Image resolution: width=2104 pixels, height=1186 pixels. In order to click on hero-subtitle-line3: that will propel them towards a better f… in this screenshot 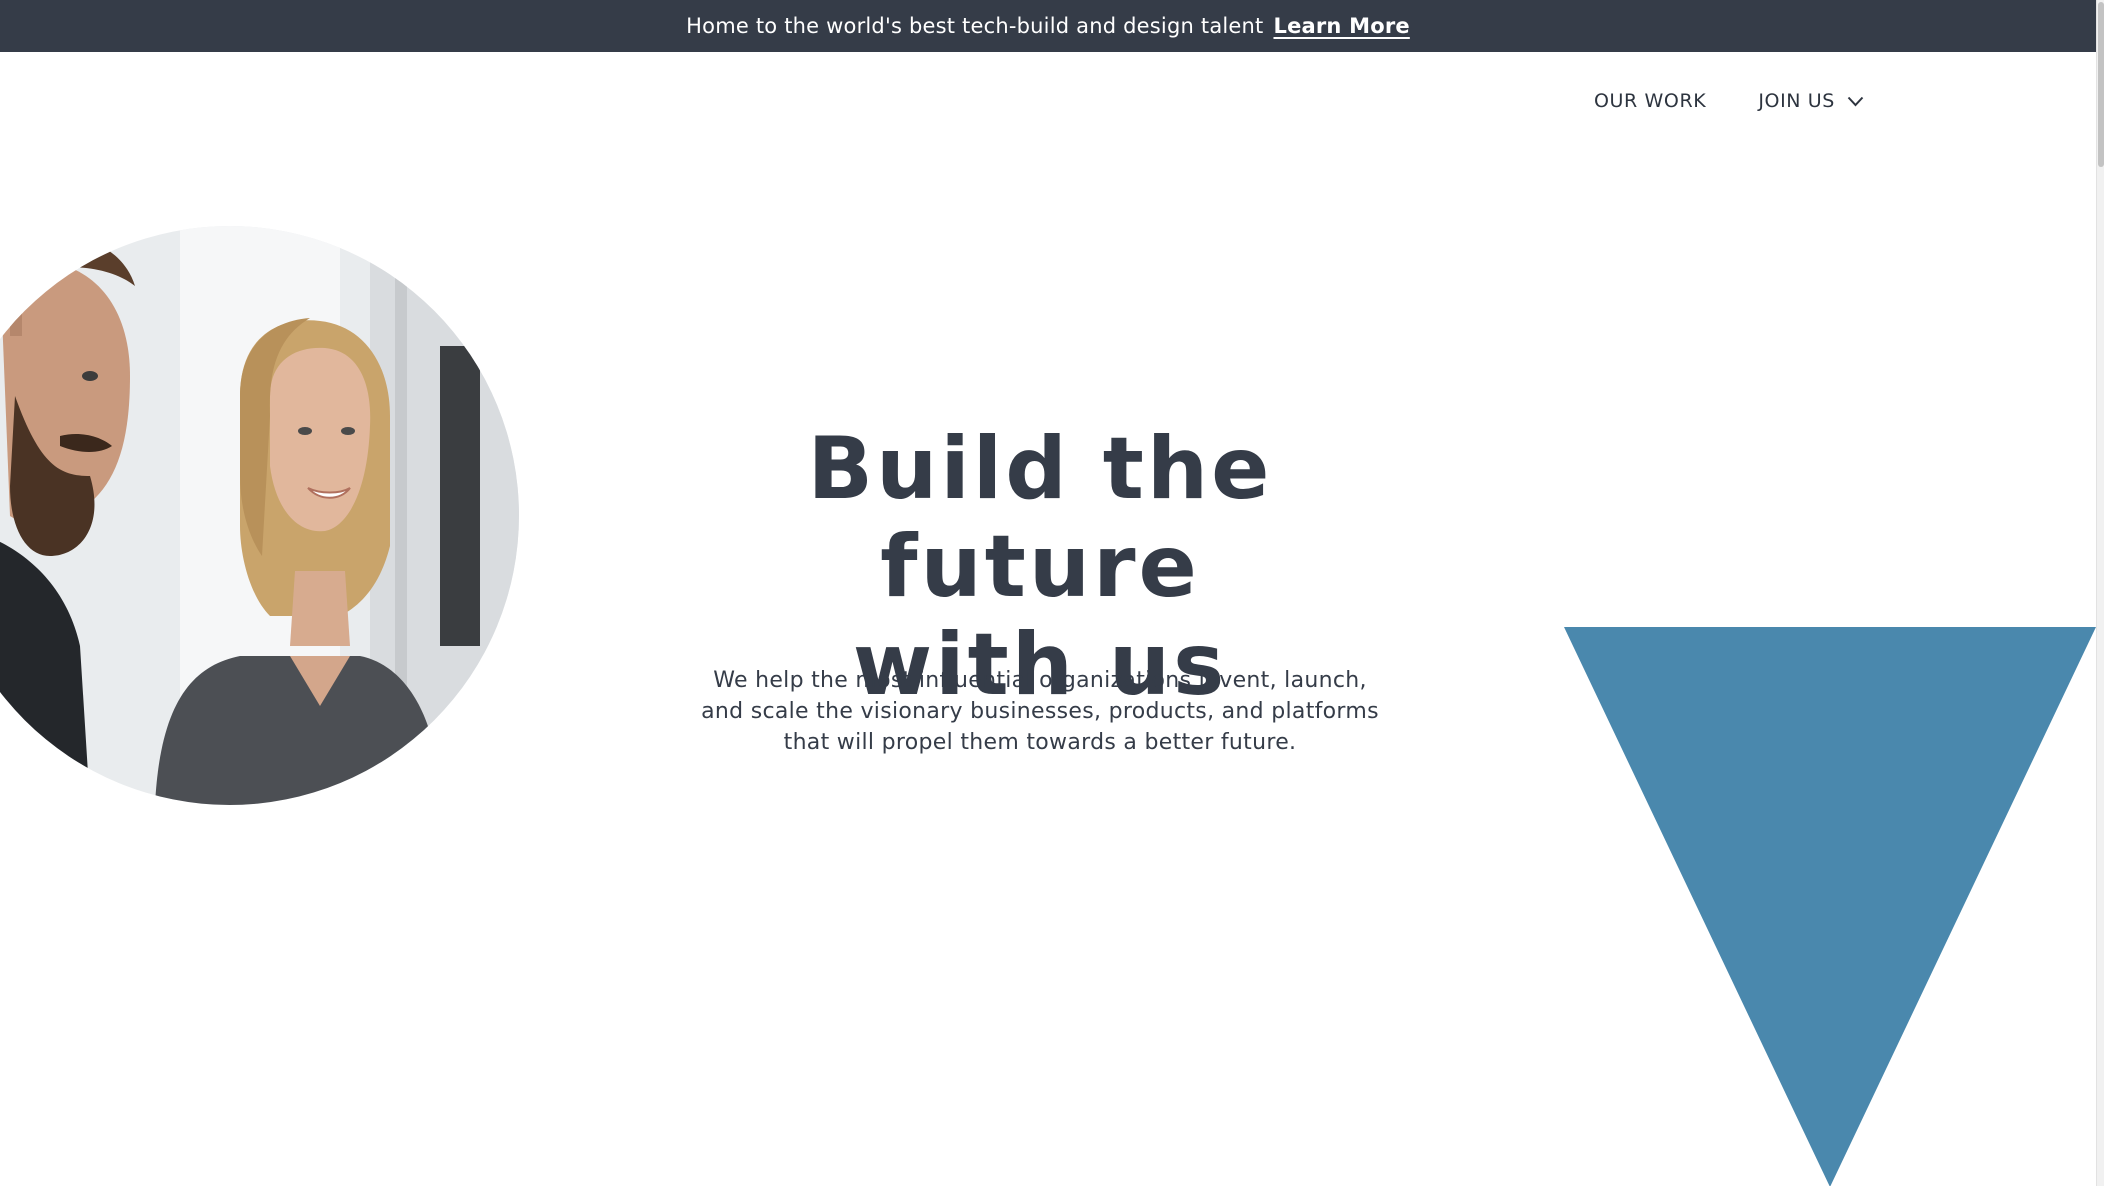, I will do `click(1040, 742)`.